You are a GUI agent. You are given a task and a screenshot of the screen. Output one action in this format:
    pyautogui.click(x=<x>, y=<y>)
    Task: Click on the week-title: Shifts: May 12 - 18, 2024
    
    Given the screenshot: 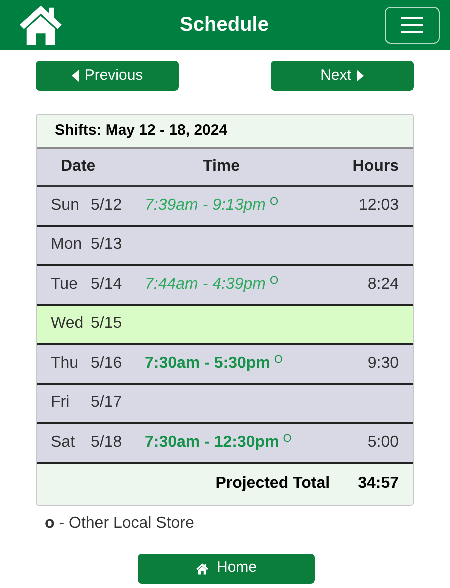 What is the action you would take?
    pyautogui.click(x=141, y=130)
    